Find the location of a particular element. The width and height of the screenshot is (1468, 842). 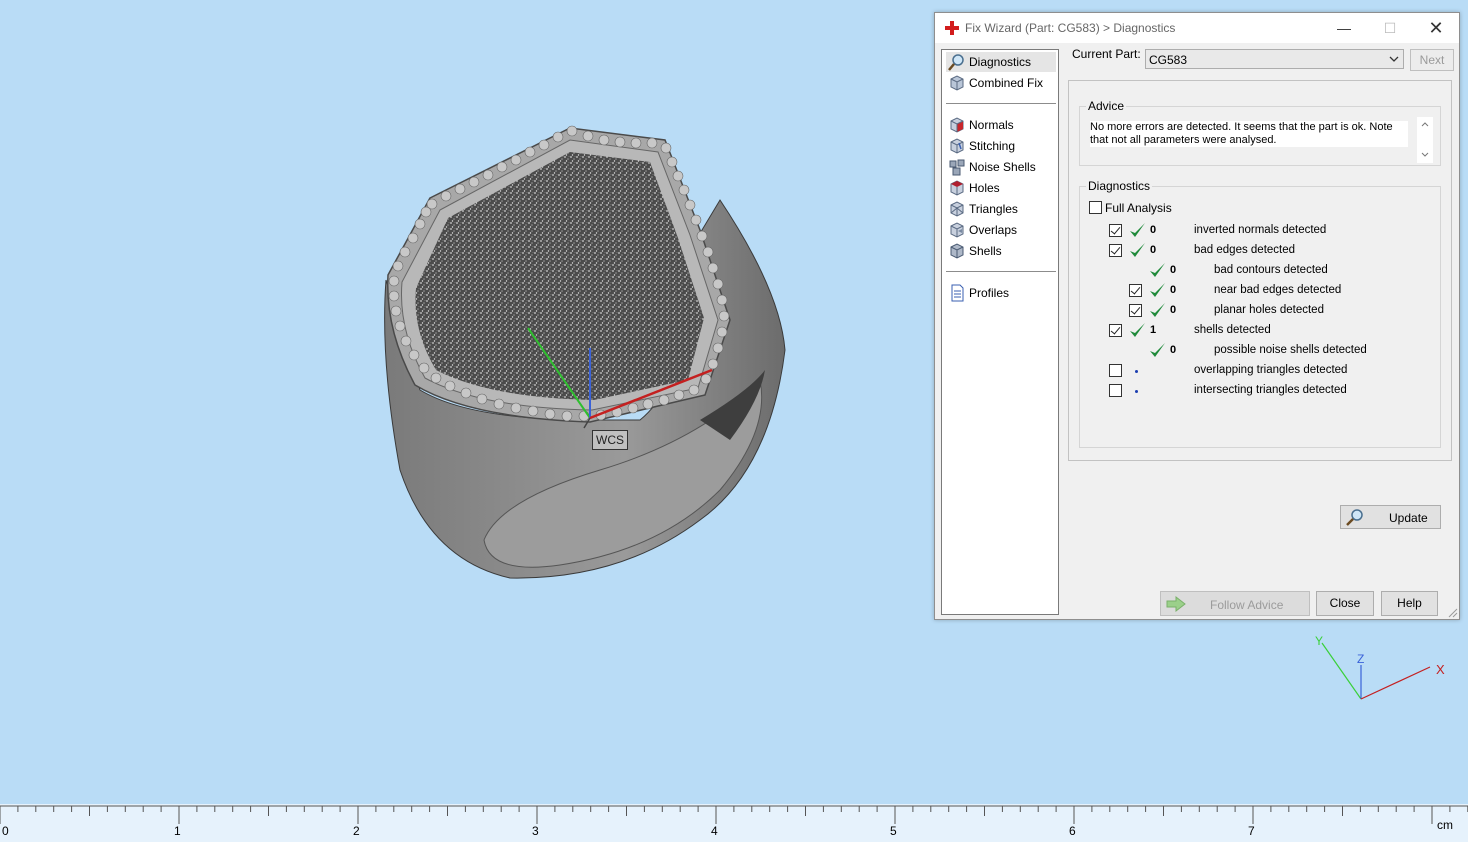

ruler-unit: cm is located at coordinates (1445, 825).